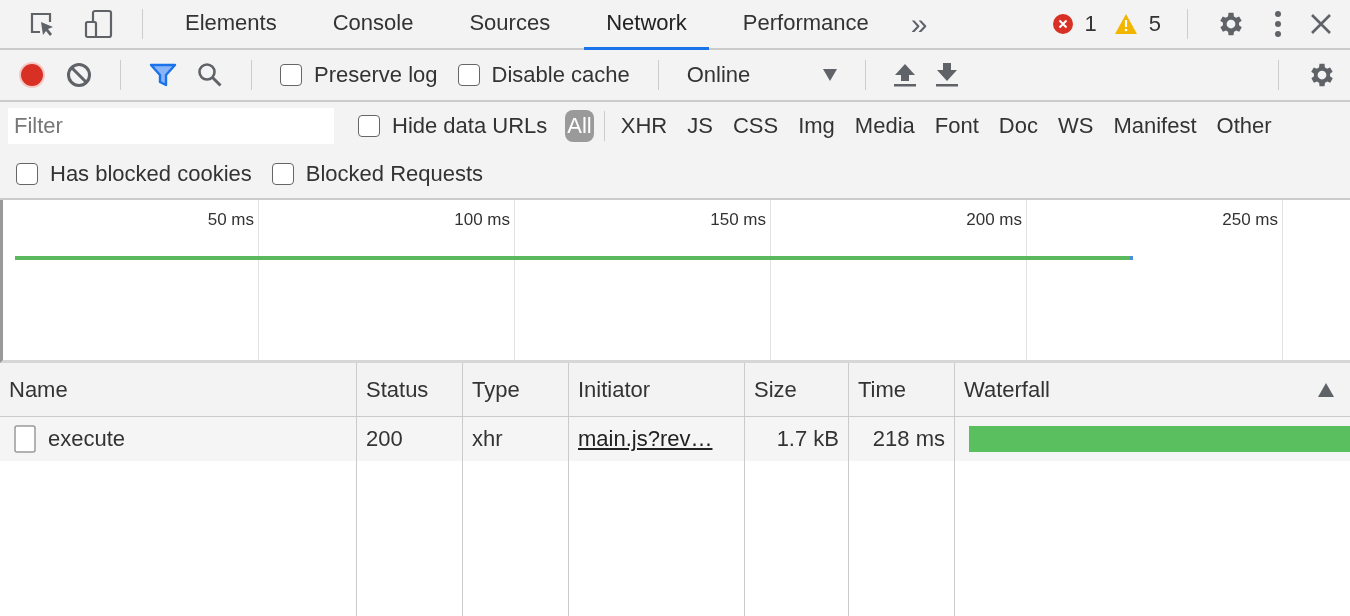  Describe the element at coordinates (510, 25) in the screenshot. I see `panel-tab: Sources` at that location.